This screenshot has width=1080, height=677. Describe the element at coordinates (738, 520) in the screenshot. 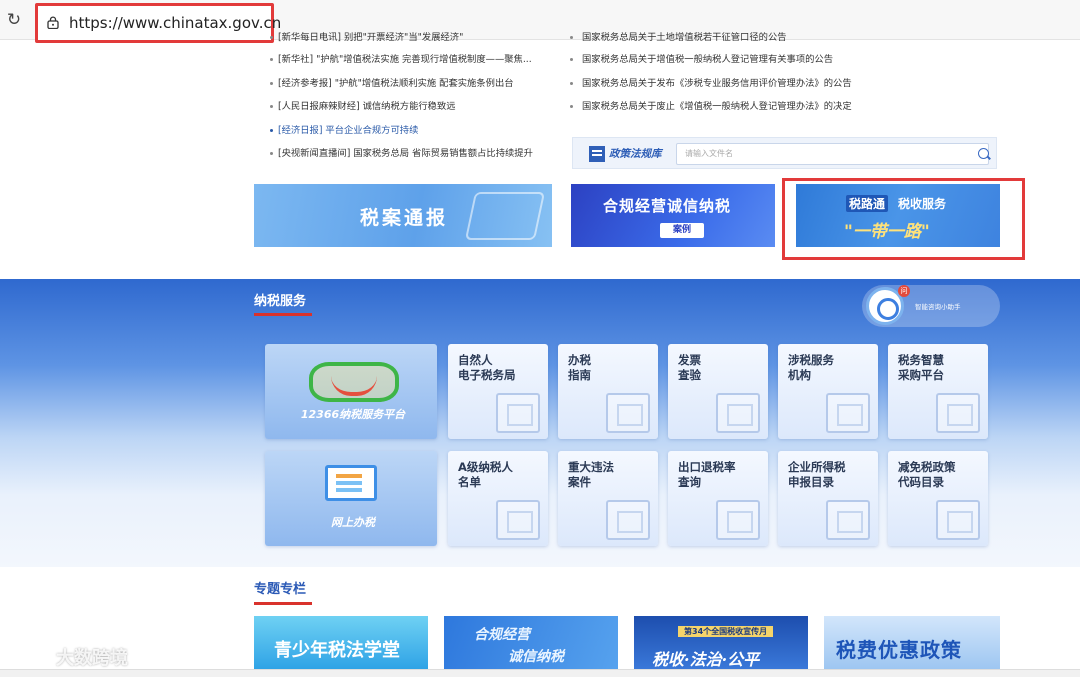

I see `magnifier-icon` at that location.